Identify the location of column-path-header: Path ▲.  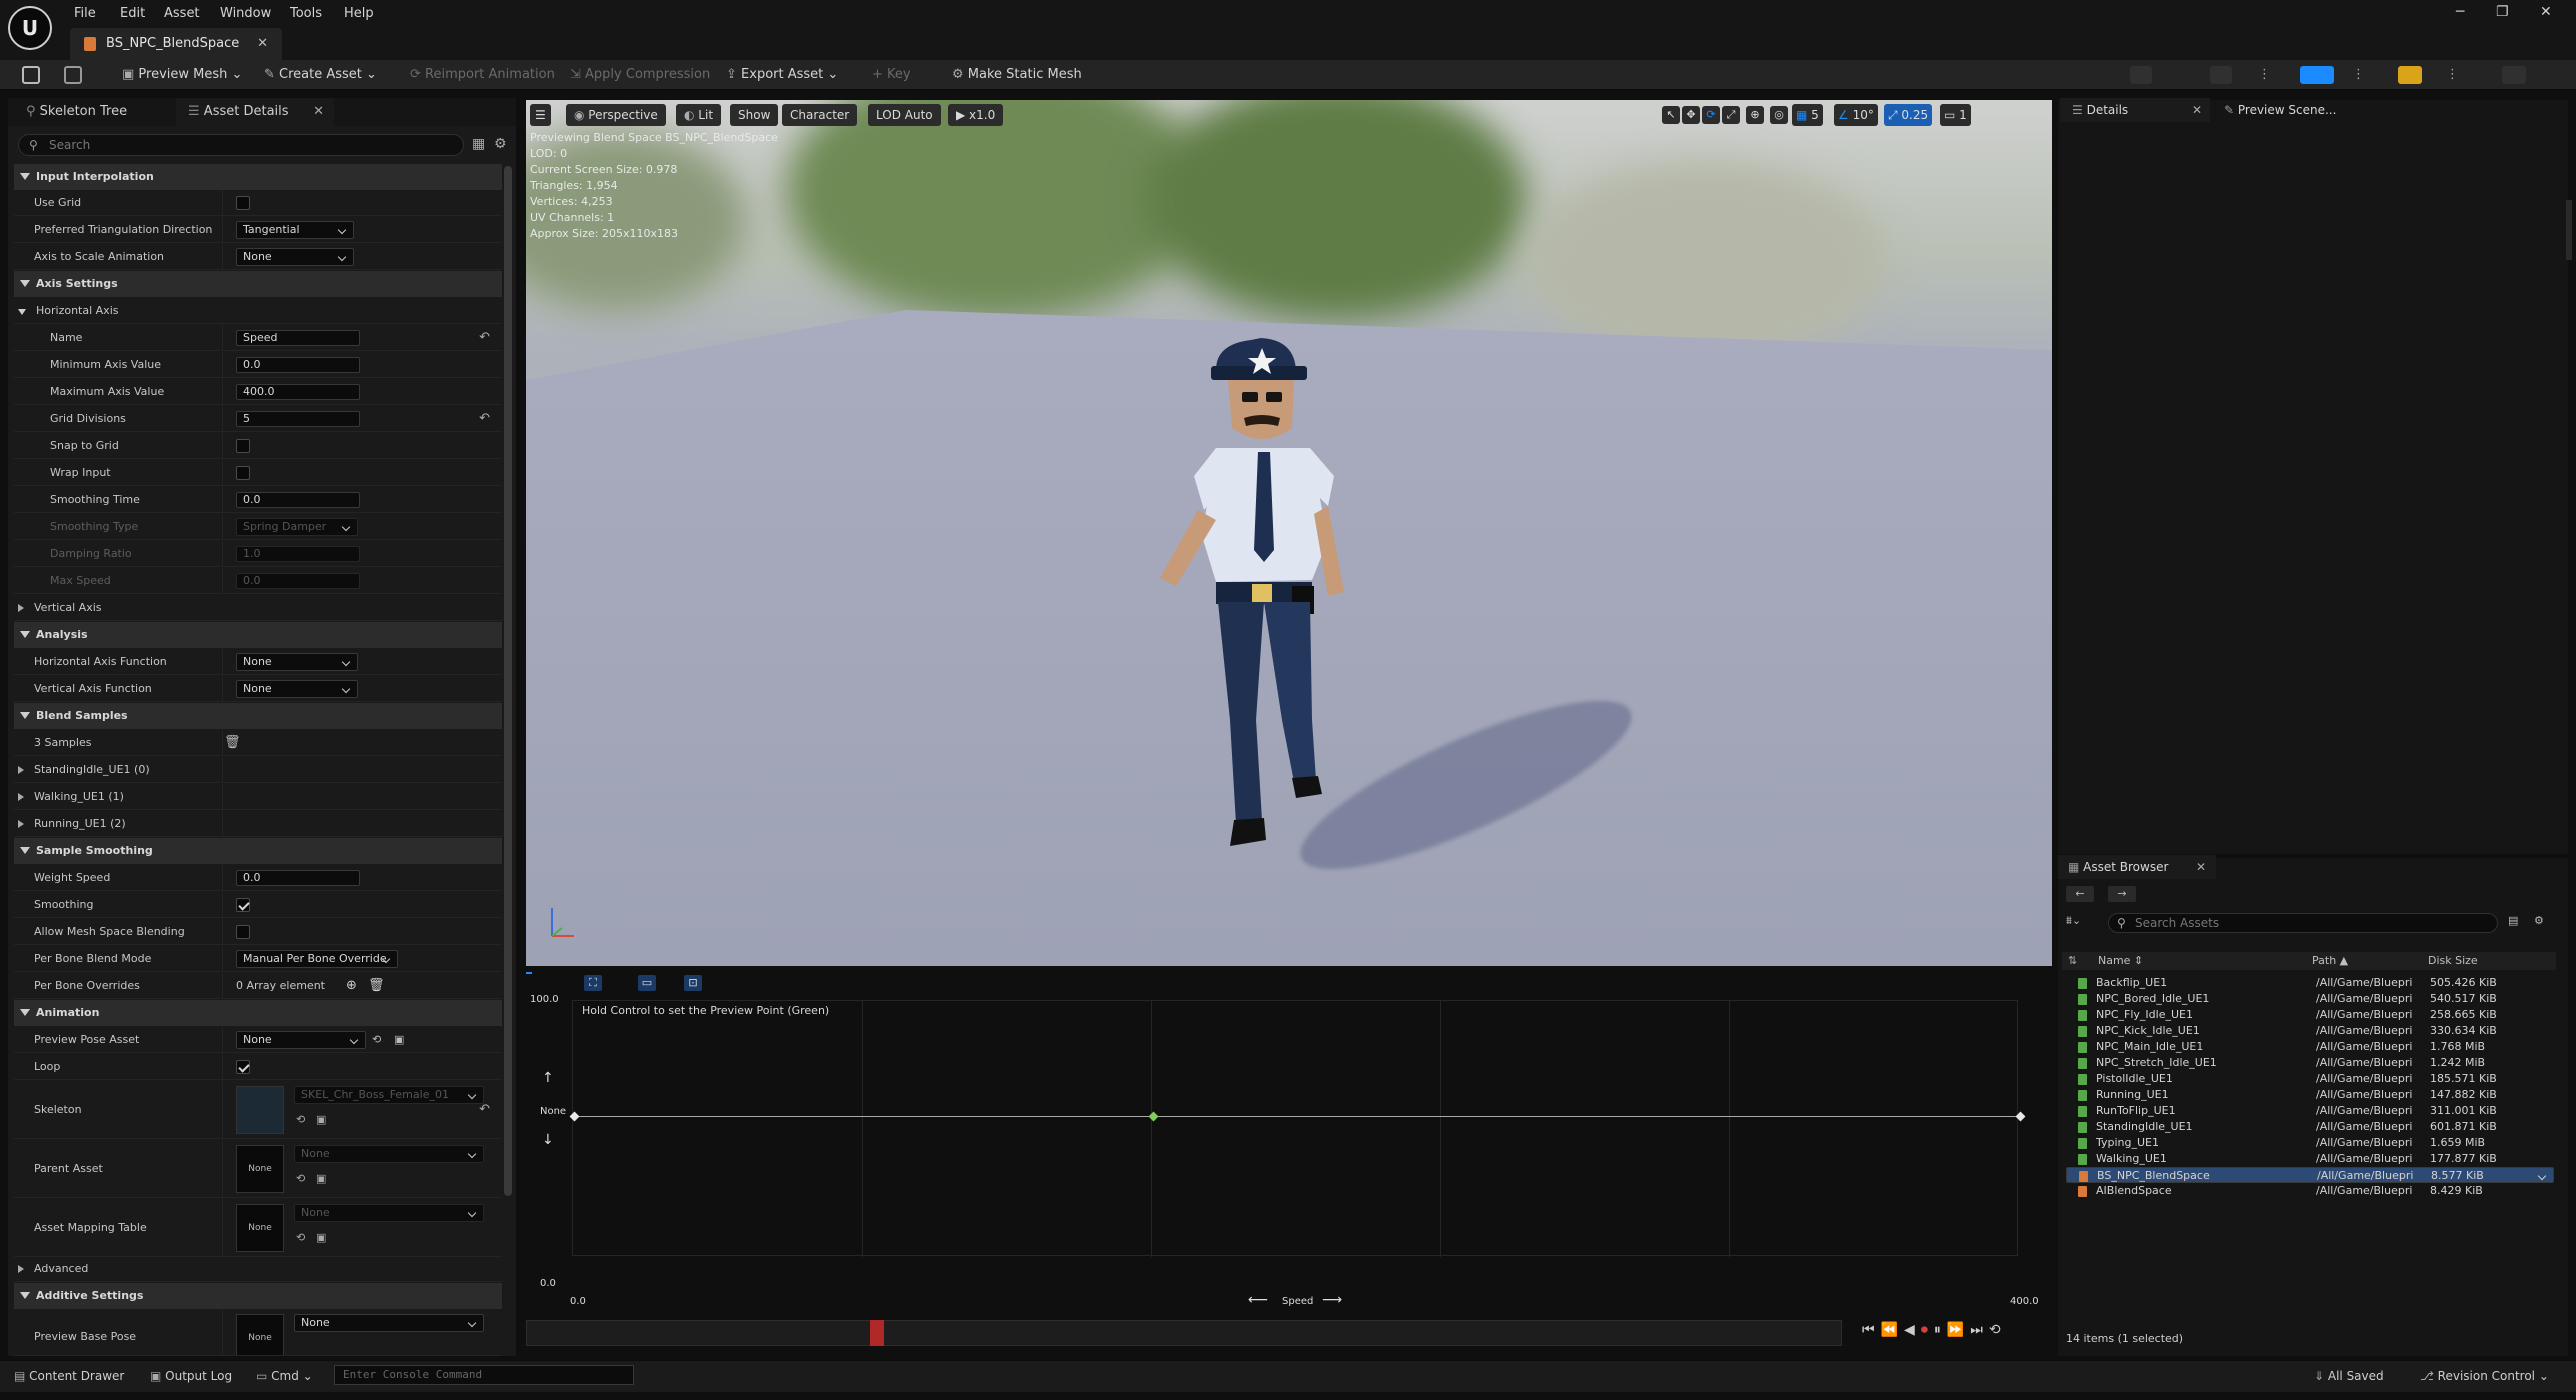
(2330, 961).